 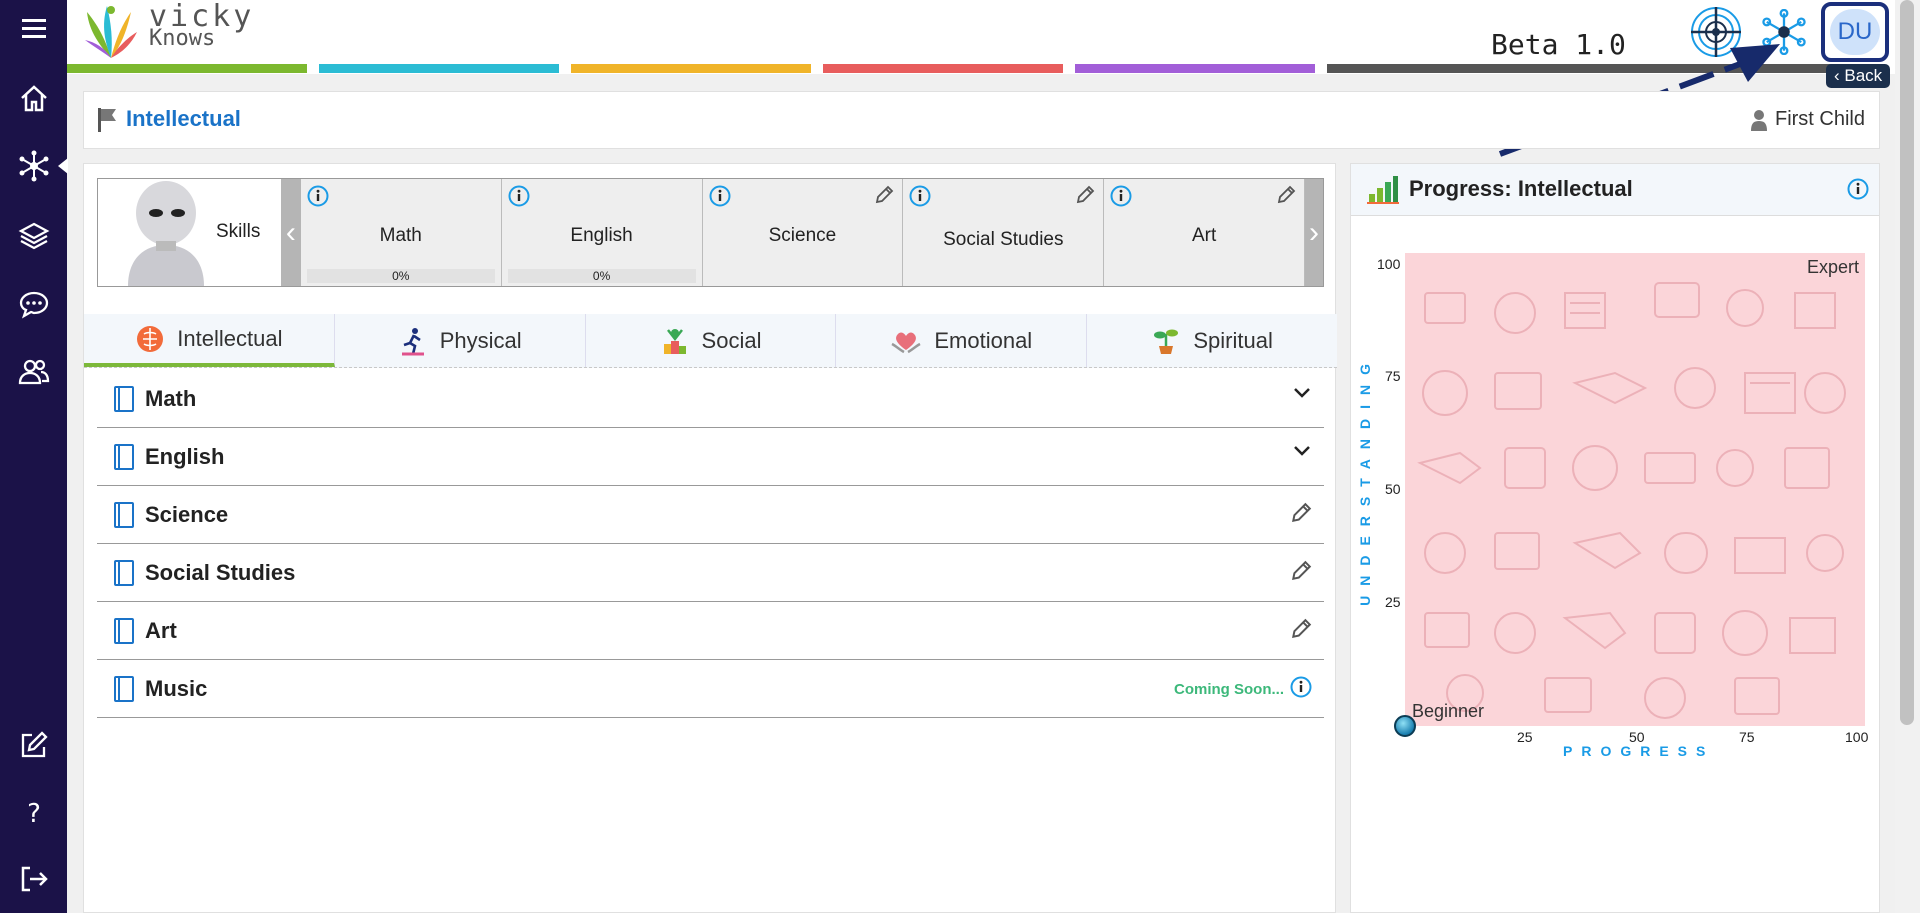 What do you see at coordinates (981, 120) in the screenshot?
I see `page-title-bar: Intellectual First Child` at bounding box center [981, 120].